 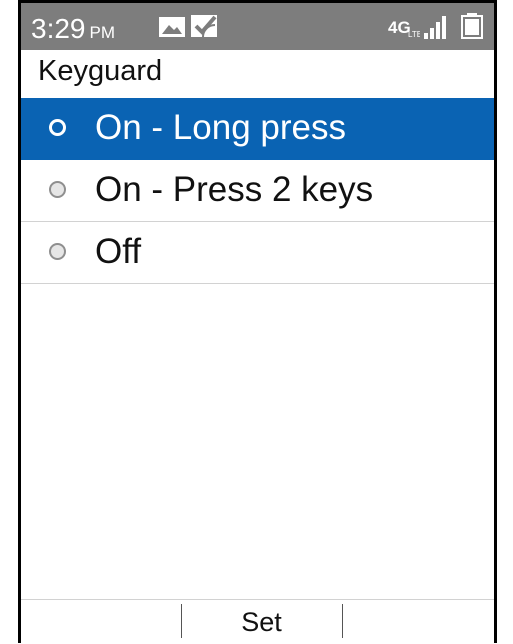 I want to click on svg-text: LTE, so click(x=414, y=34).